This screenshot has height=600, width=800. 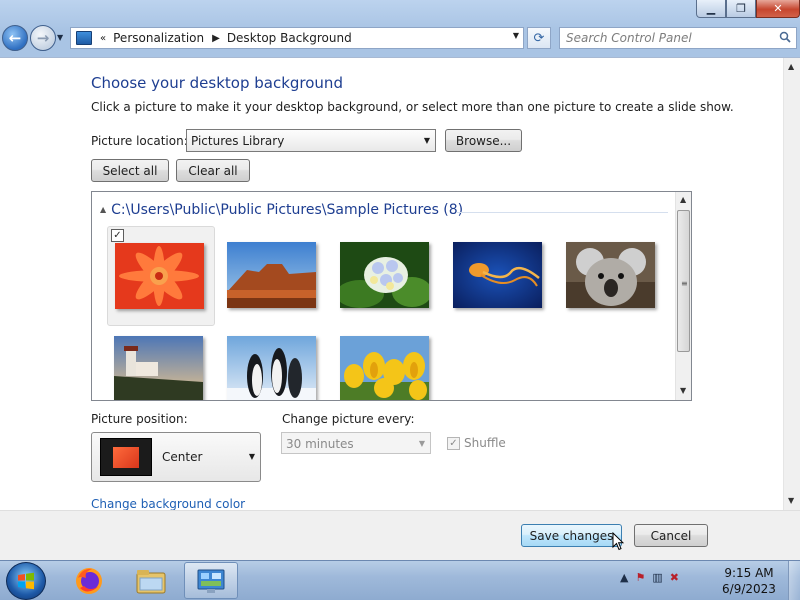 I want to click on address-bar: « Personalization ▶ Desktop Background ▼, so click(x=297, y=38).